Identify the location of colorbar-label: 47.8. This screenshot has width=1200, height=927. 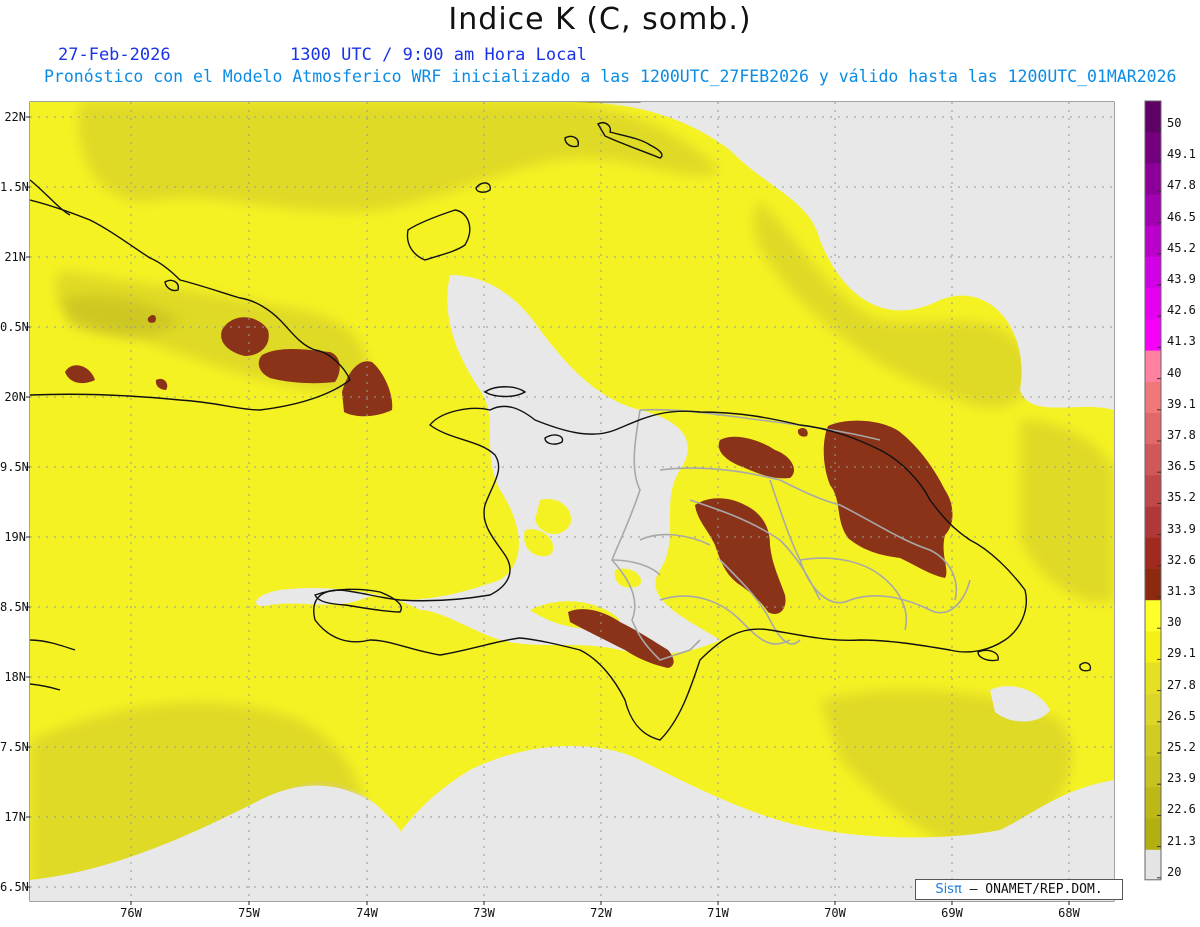
(1181, 185).